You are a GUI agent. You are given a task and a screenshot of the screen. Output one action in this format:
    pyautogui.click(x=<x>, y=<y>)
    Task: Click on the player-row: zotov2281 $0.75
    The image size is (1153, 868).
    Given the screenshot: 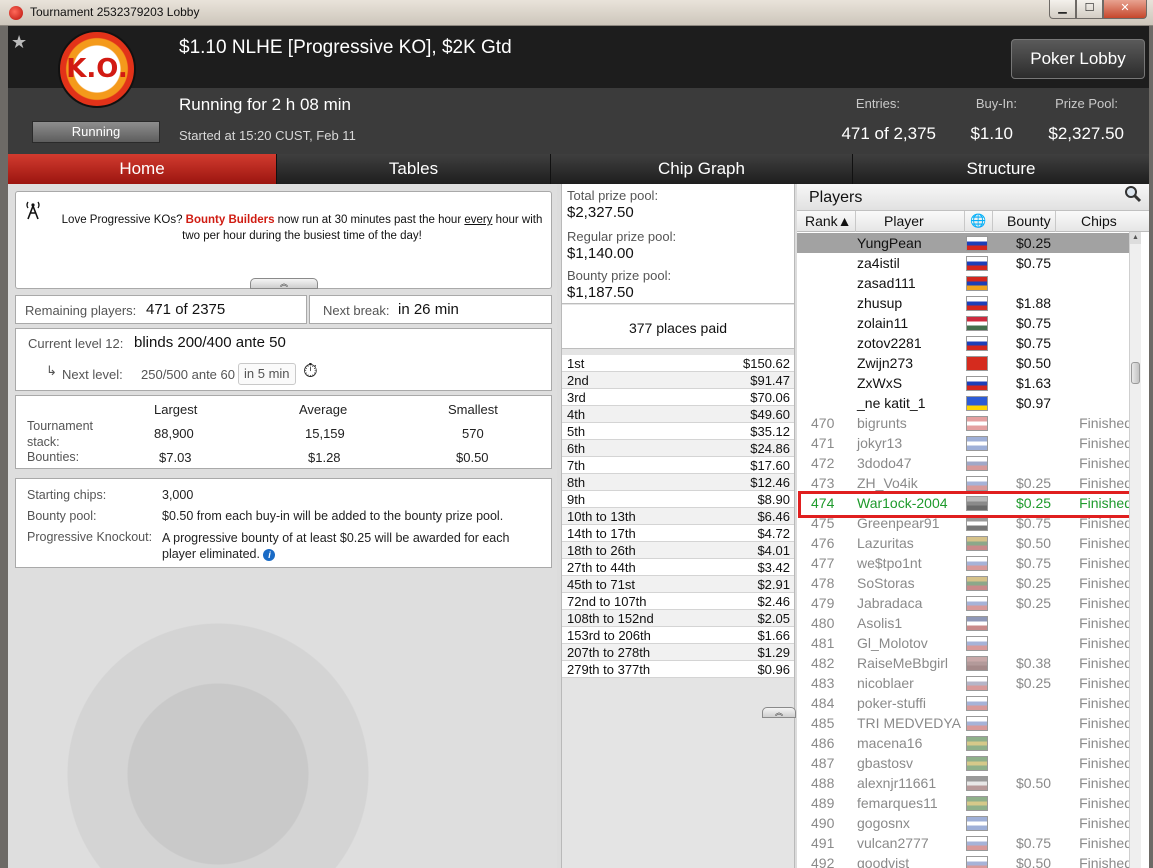 What is the action you would take?
    pyautogui.click(x=966, y=343)
    